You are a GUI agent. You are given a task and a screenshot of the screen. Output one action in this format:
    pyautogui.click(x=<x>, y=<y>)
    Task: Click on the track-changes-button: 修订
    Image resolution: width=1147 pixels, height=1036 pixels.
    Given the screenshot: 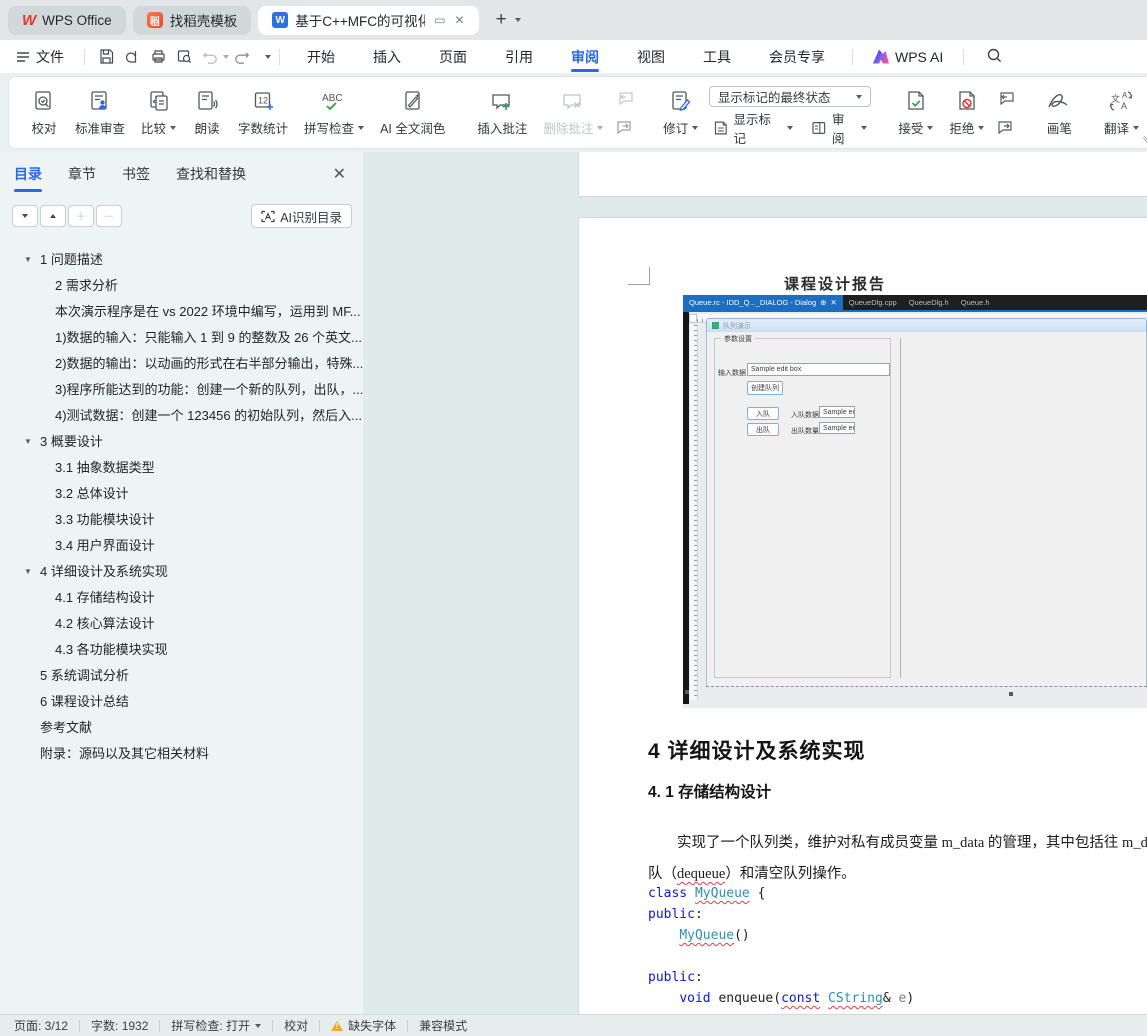 What is the action you would take?
    pyautogui.click(x=680, y=112)
    